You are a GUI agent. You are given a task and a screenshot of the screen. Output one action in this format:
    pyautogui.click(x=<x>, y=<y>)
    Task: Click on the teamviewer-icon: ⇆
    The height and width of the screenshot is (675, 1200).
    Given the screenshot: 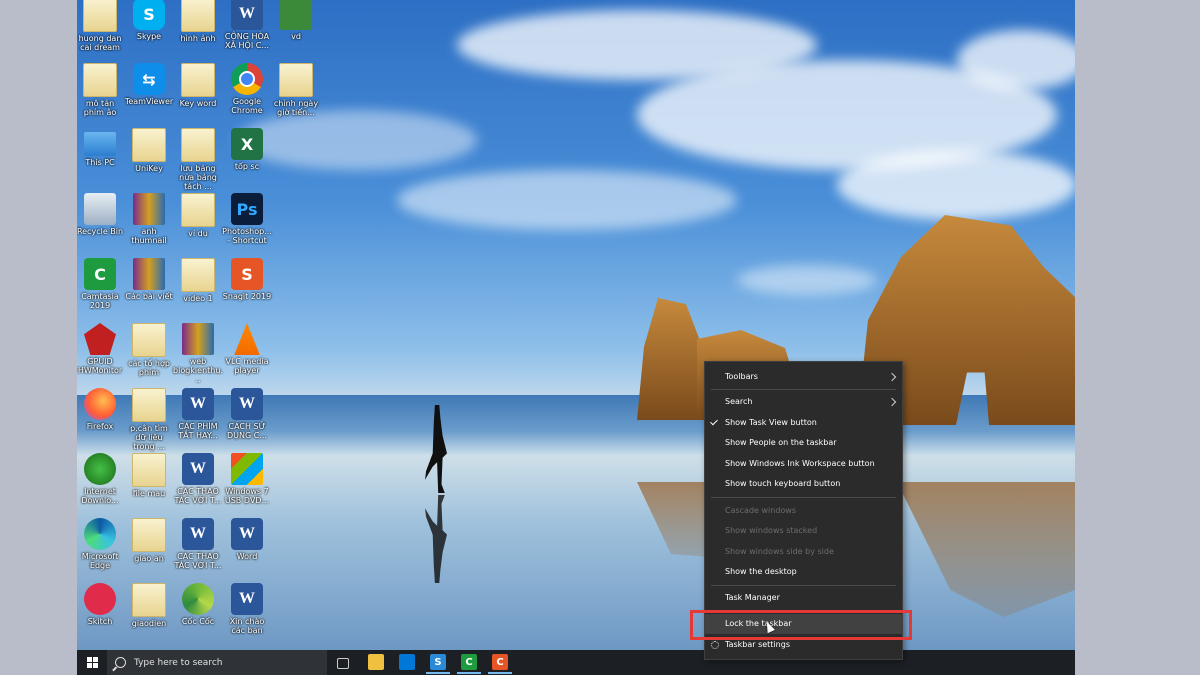 What is the action you would take?
    pyautogui.click(x=149, y=79)
    